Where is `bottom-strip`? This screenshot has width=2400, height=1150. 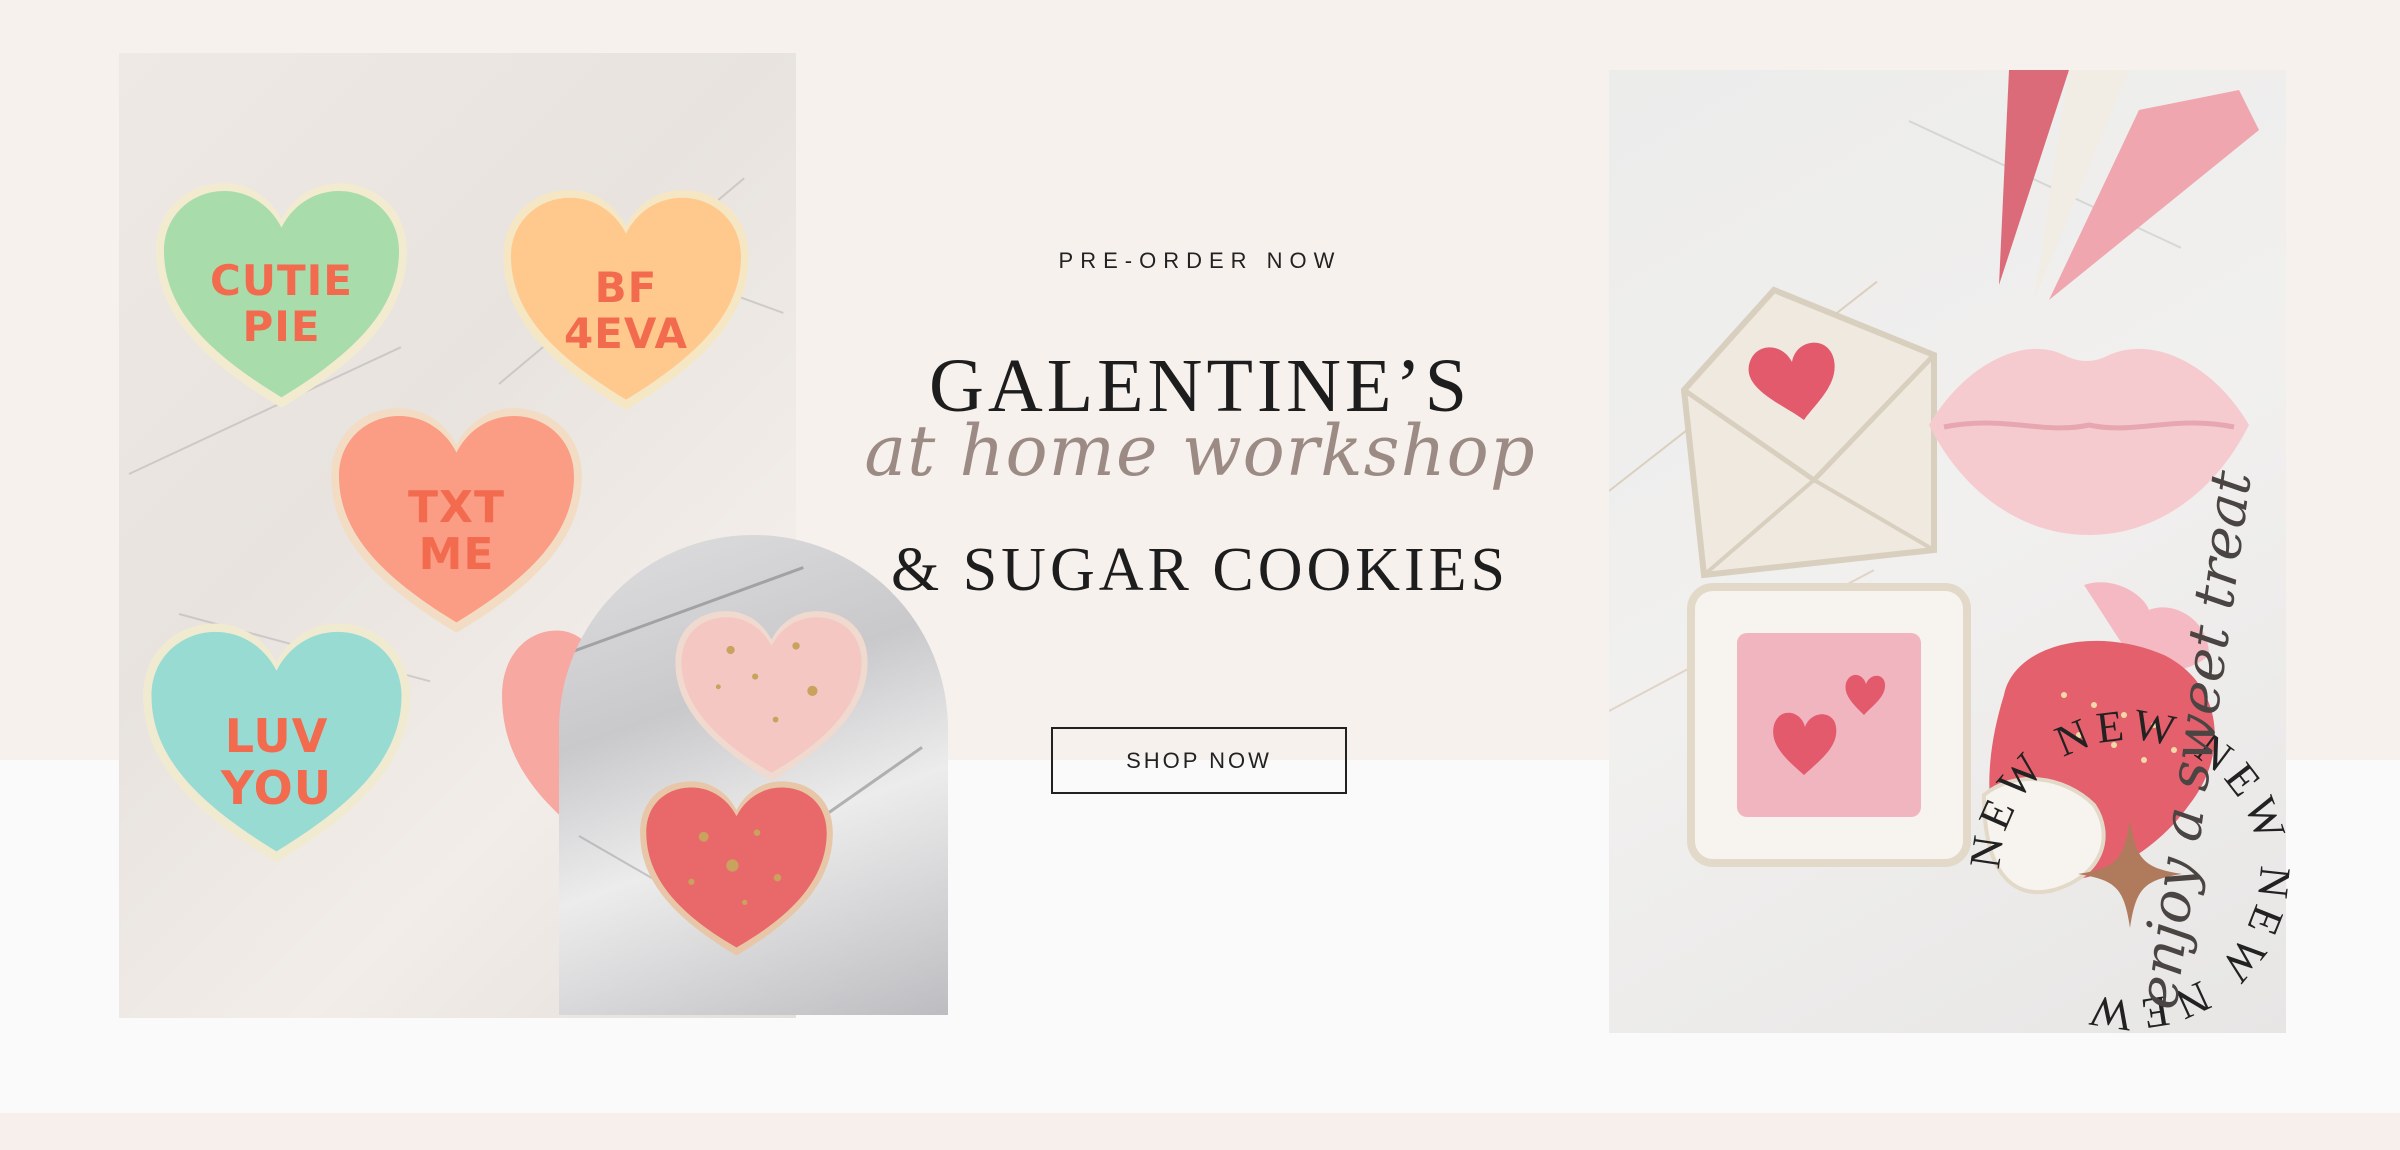
bottom-strip is located at coordinates (1200, 1131).